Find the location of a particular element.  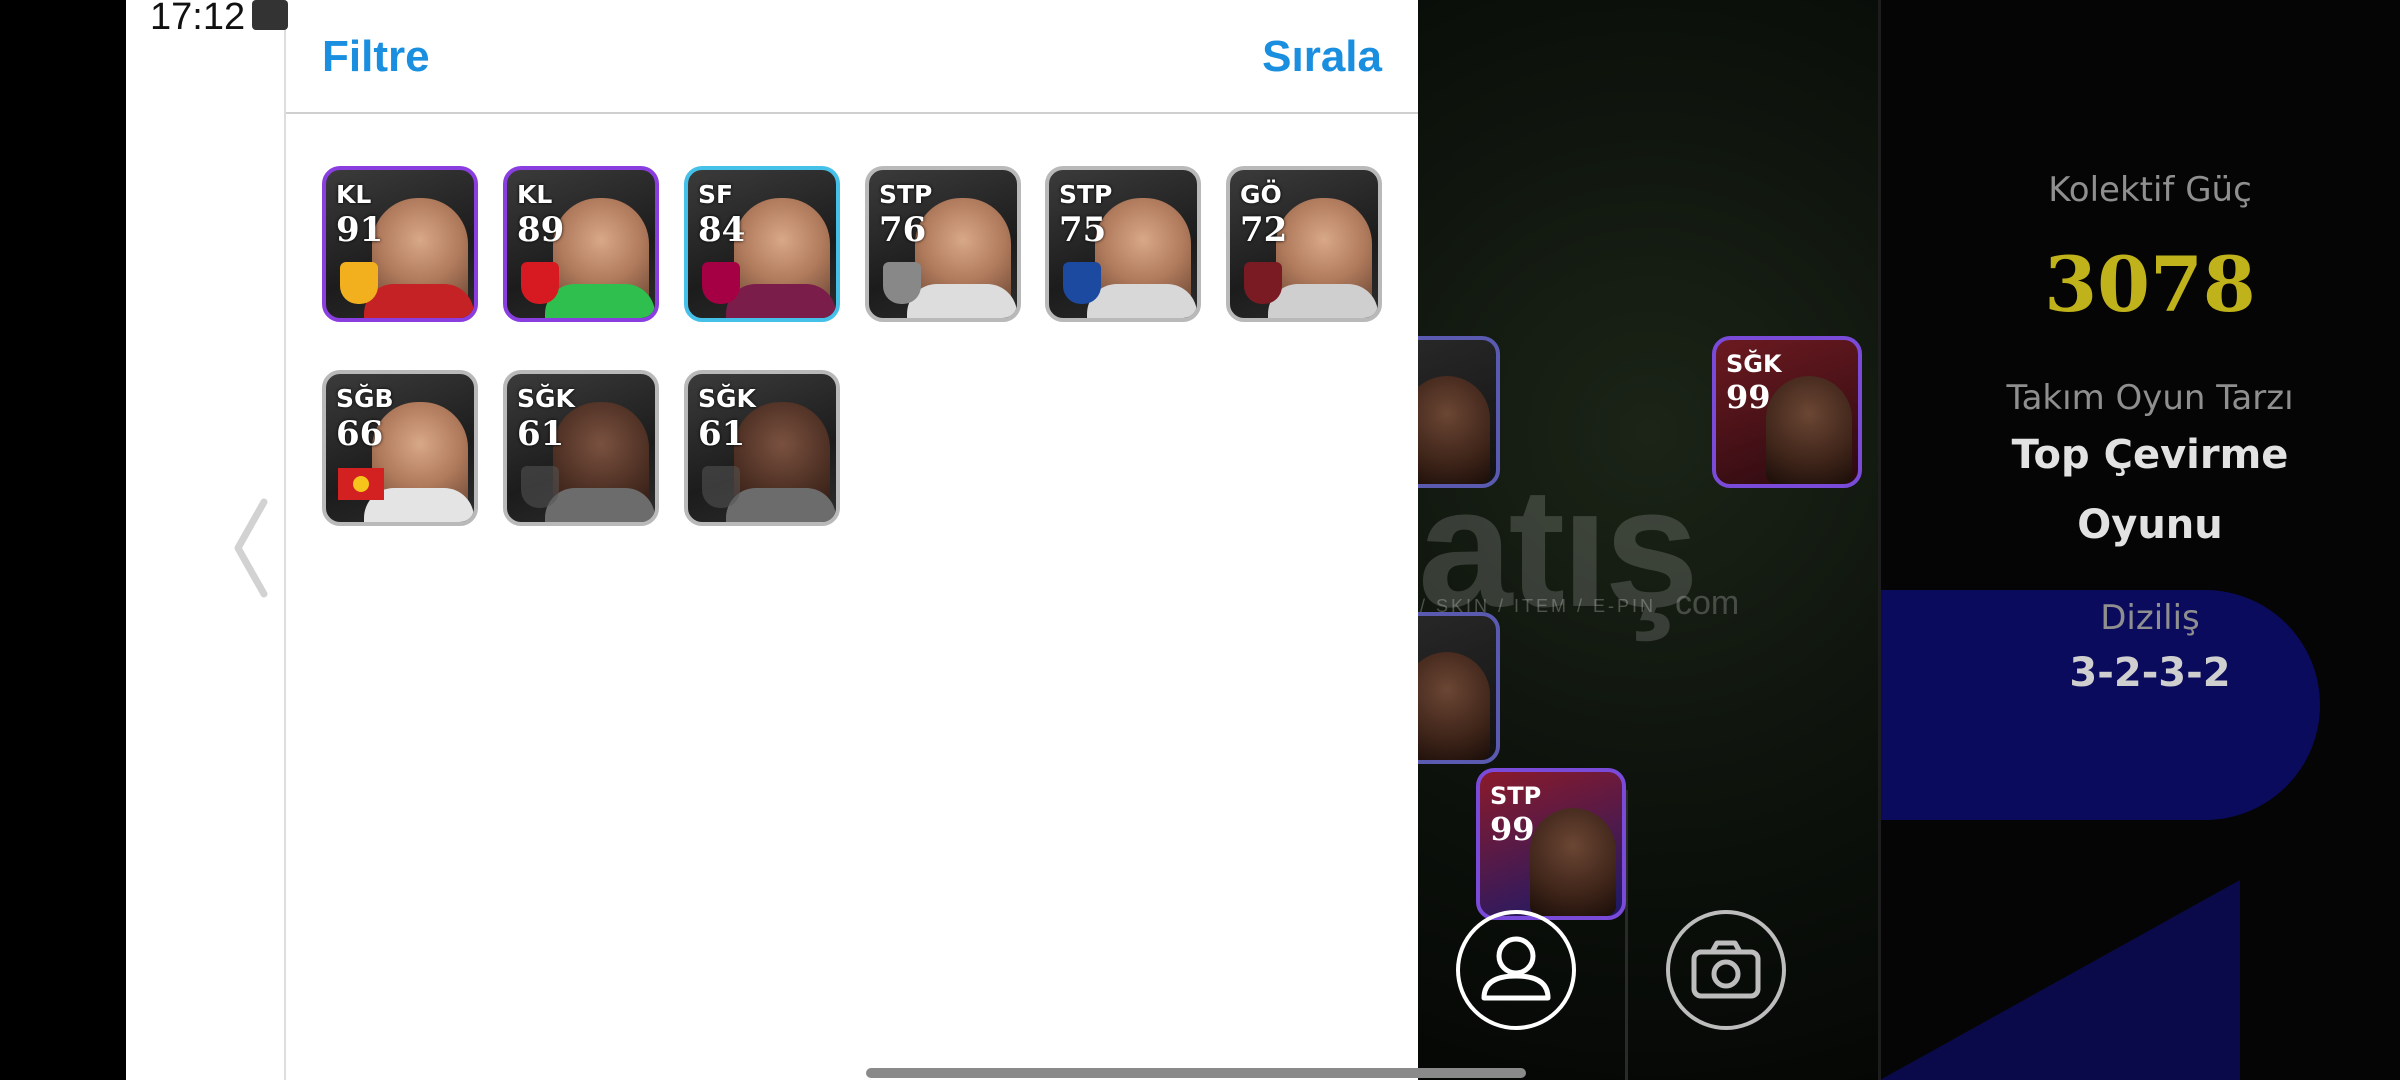

player-card: GÖ 72 is located at coordinates (1304, 244).